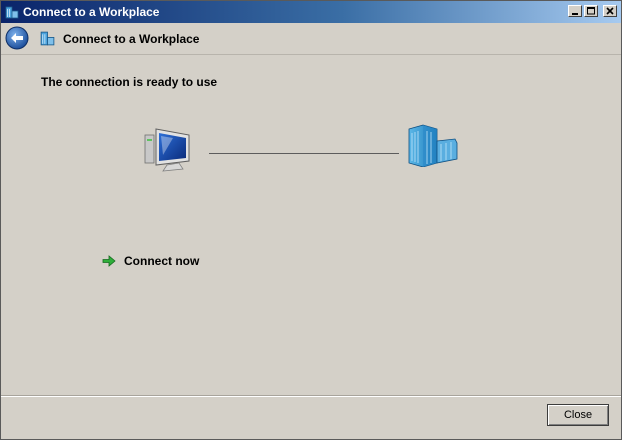 The width and height of the screenshot is (622, 440). I want to click on maximize-button, so click(591, 11).